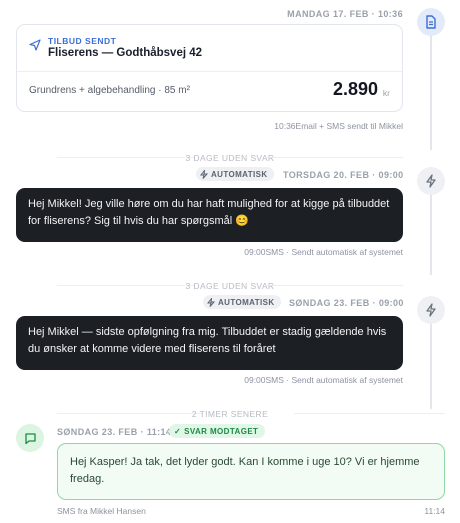 Image resolution: width=460 pixels, height=523 pixels. Describe the element at coordinates (101, 511) in the screenshot. I see `reply-footer-sender: SMS fra Mikkel Hansen` at that location.